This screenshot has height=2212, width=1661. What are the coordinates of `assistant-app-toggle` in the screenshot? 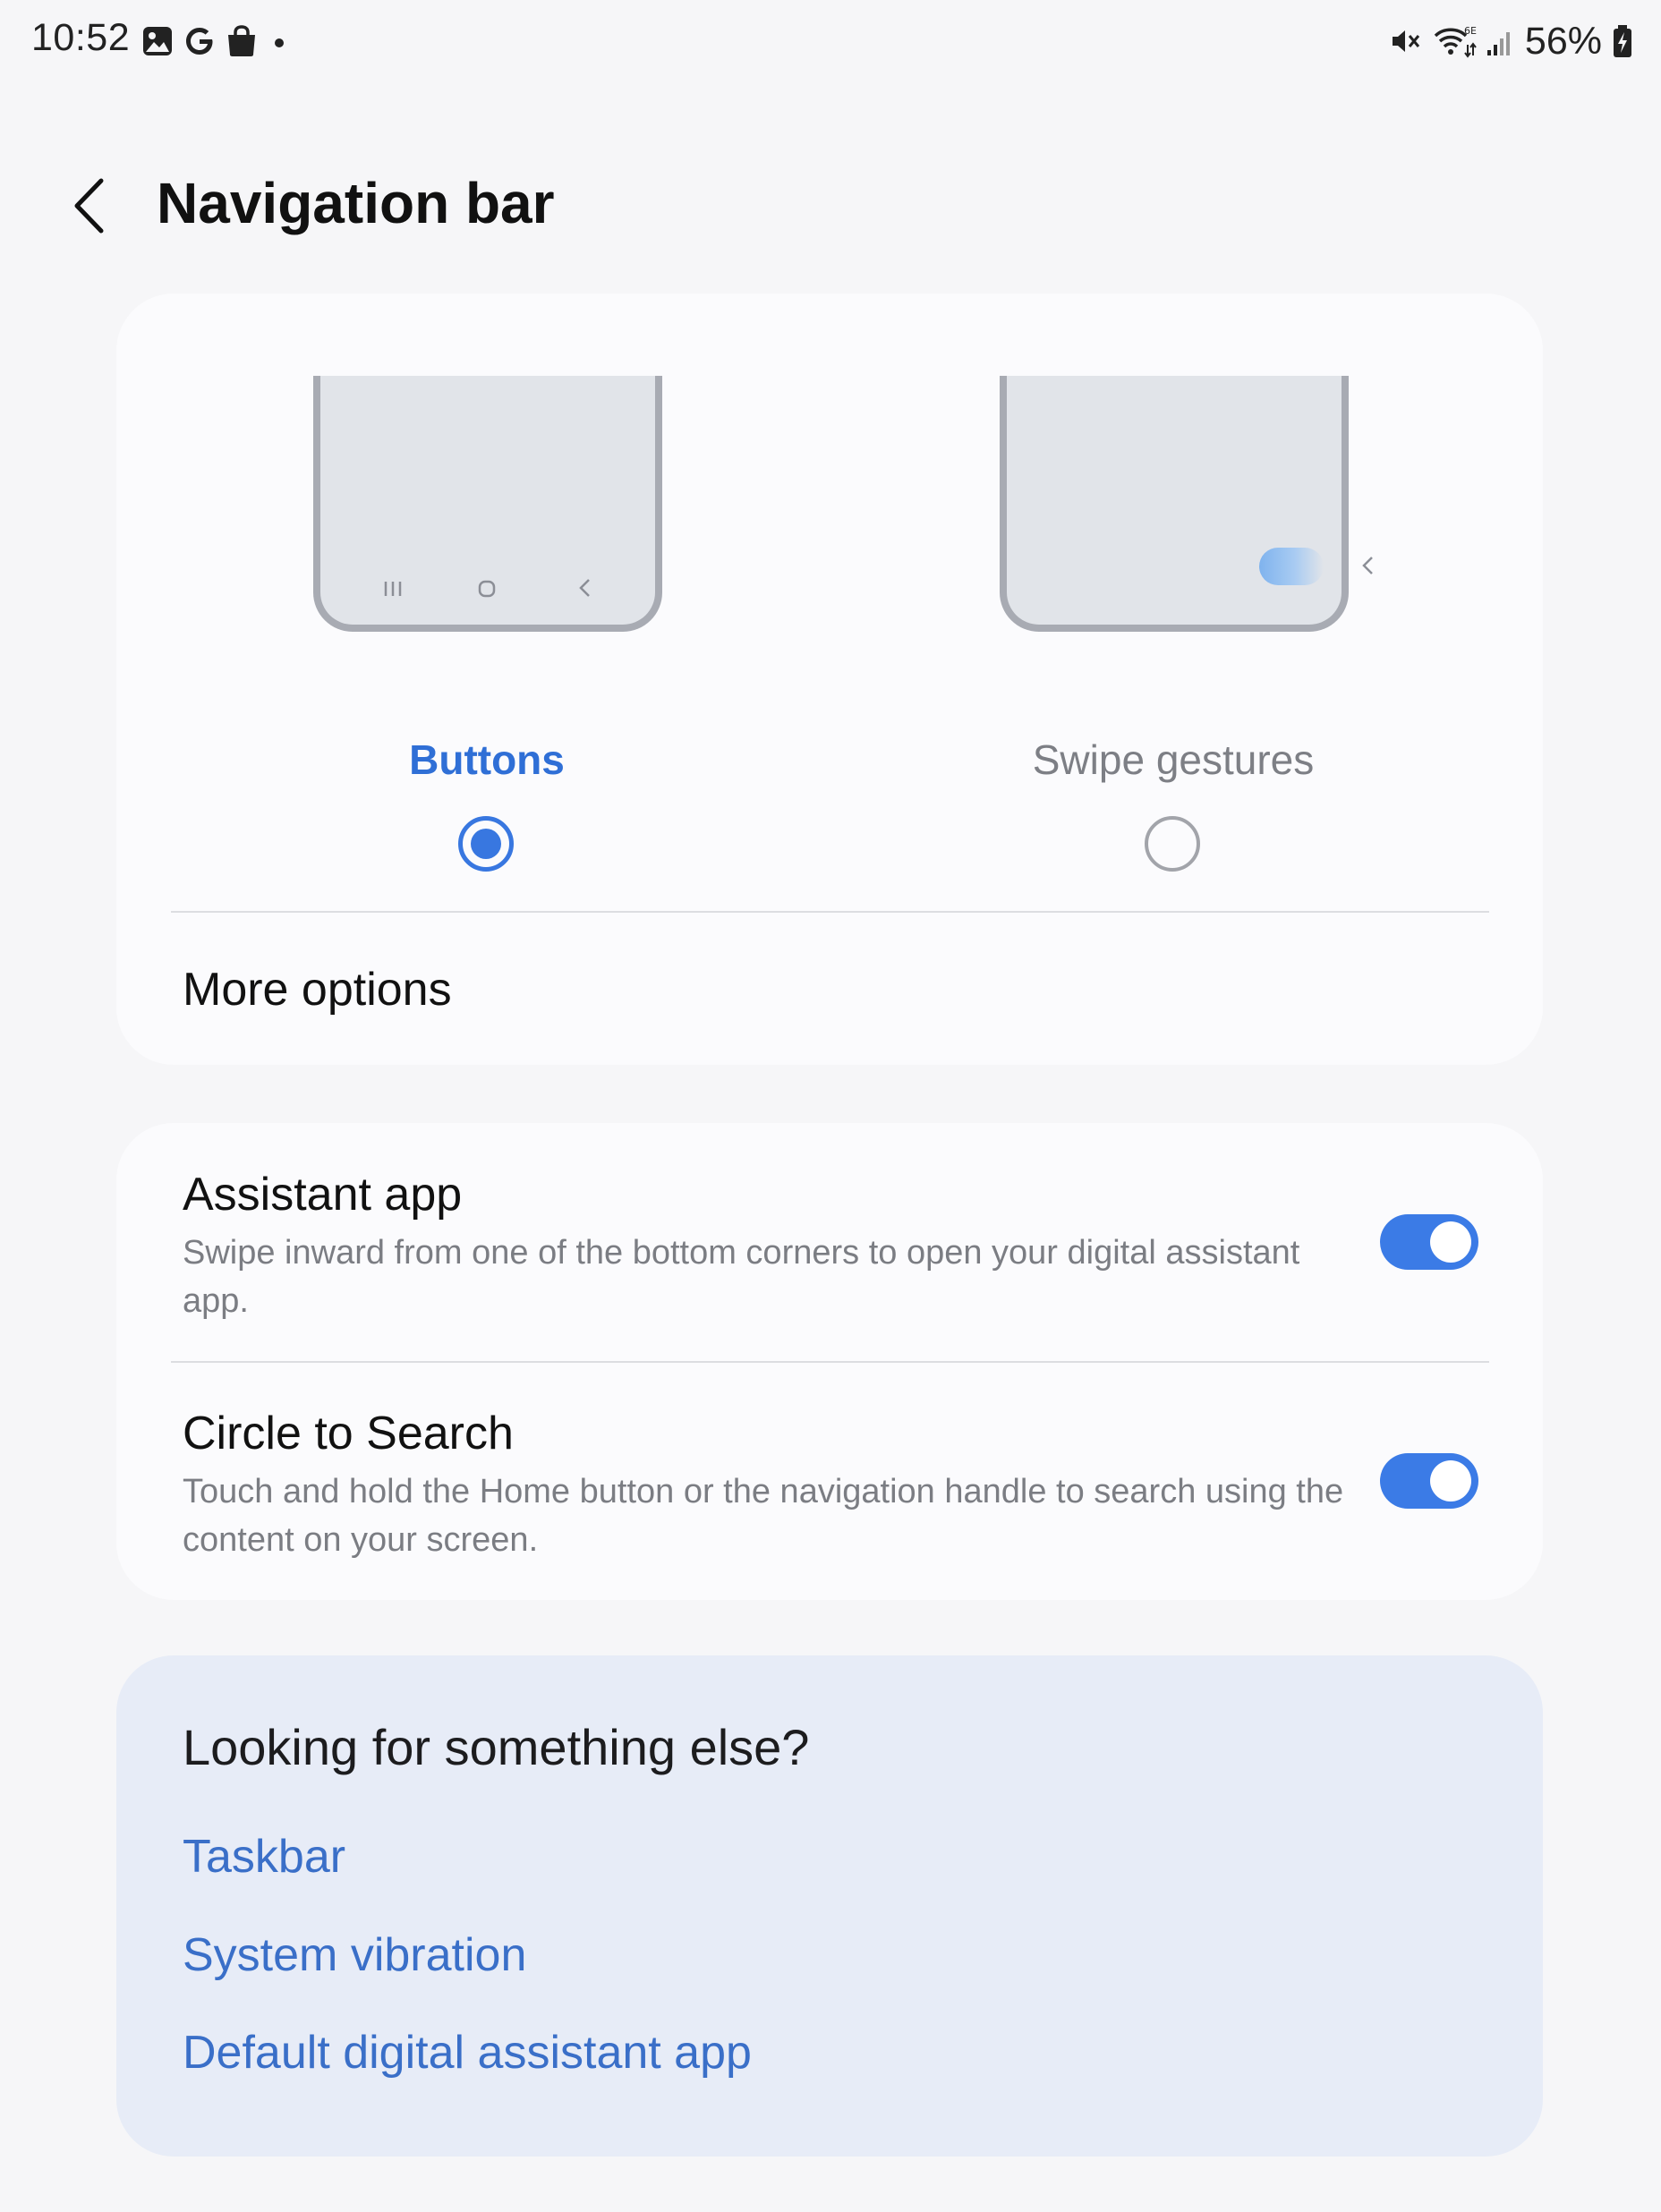 It's located at (1429, 1242).